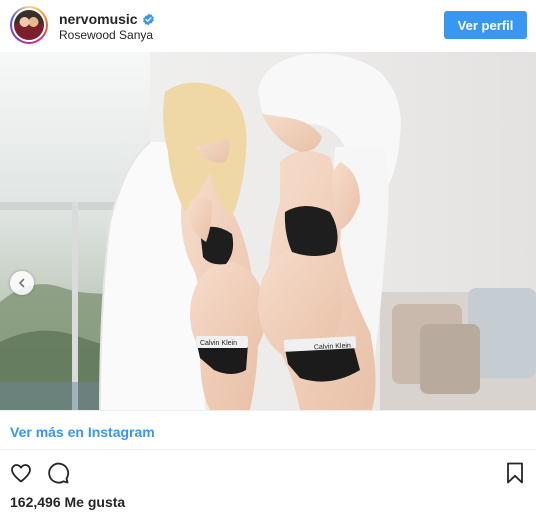  I want to click on heart-icon, so click(21, 473).